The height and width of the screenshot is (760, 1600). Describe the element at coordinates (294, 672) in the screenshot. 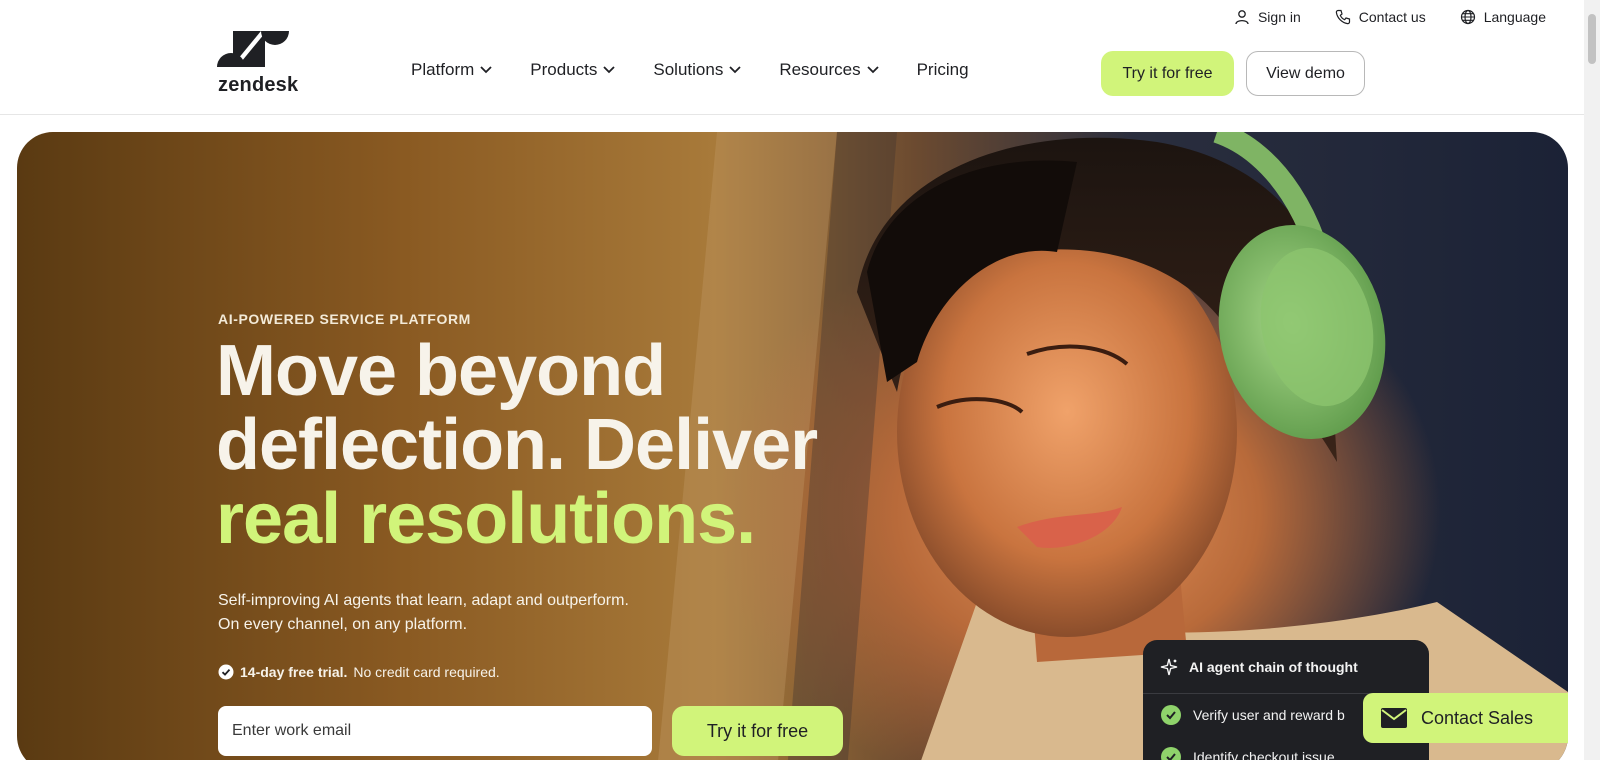

I see `trial-bold-text: 14-day free trial.` at that location.